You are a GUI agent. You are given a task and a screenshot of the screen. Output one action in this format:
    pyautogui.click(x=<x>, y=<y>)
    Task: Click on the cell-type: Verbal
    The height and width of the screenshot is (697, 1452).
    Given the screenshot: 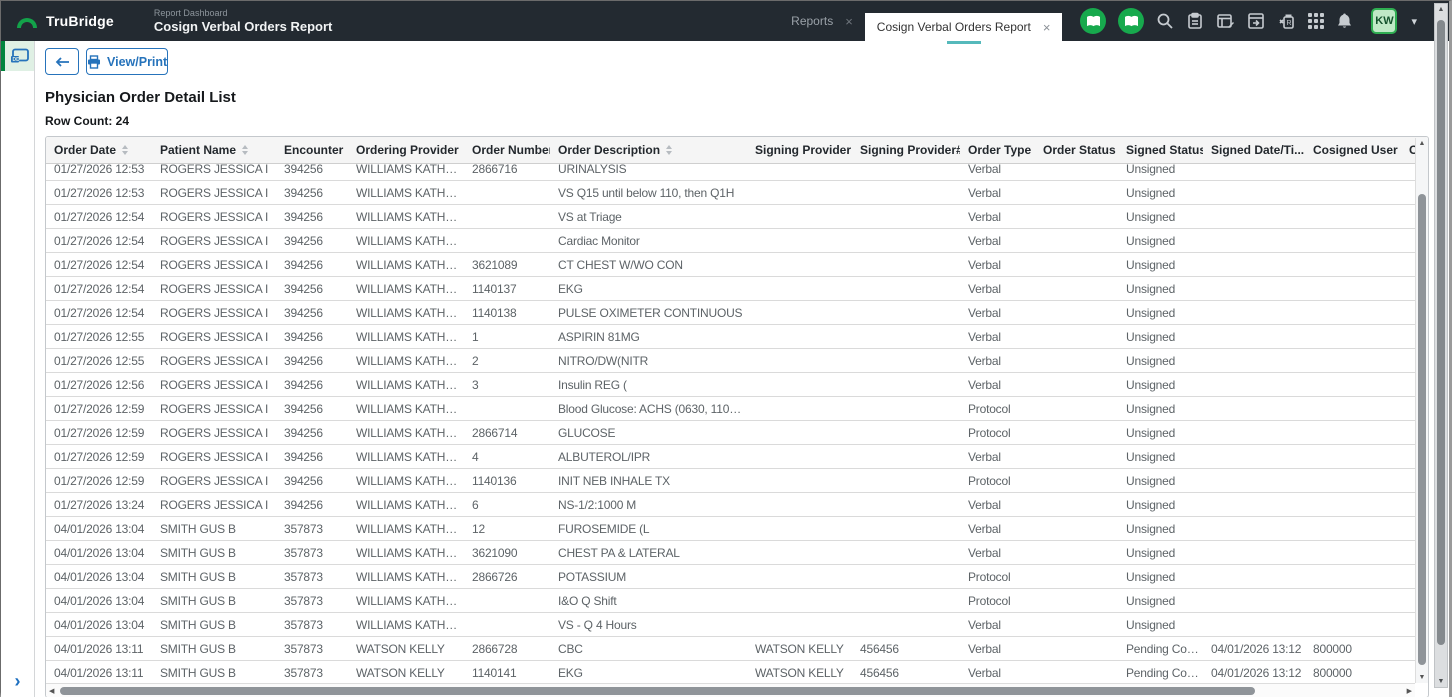 What is the action you would take?
    pyautogui.click(x=984, y=552)
    